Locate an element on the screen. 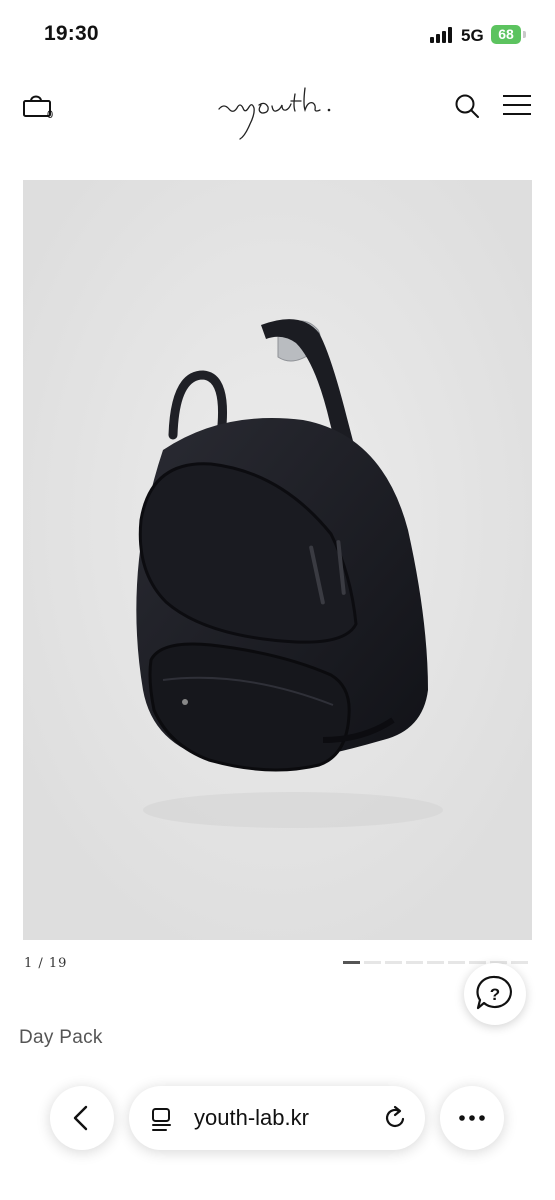 The height and width of the screenshot is (1200, 555). help-chat-icon: ? is located at coordinates (494, 992).